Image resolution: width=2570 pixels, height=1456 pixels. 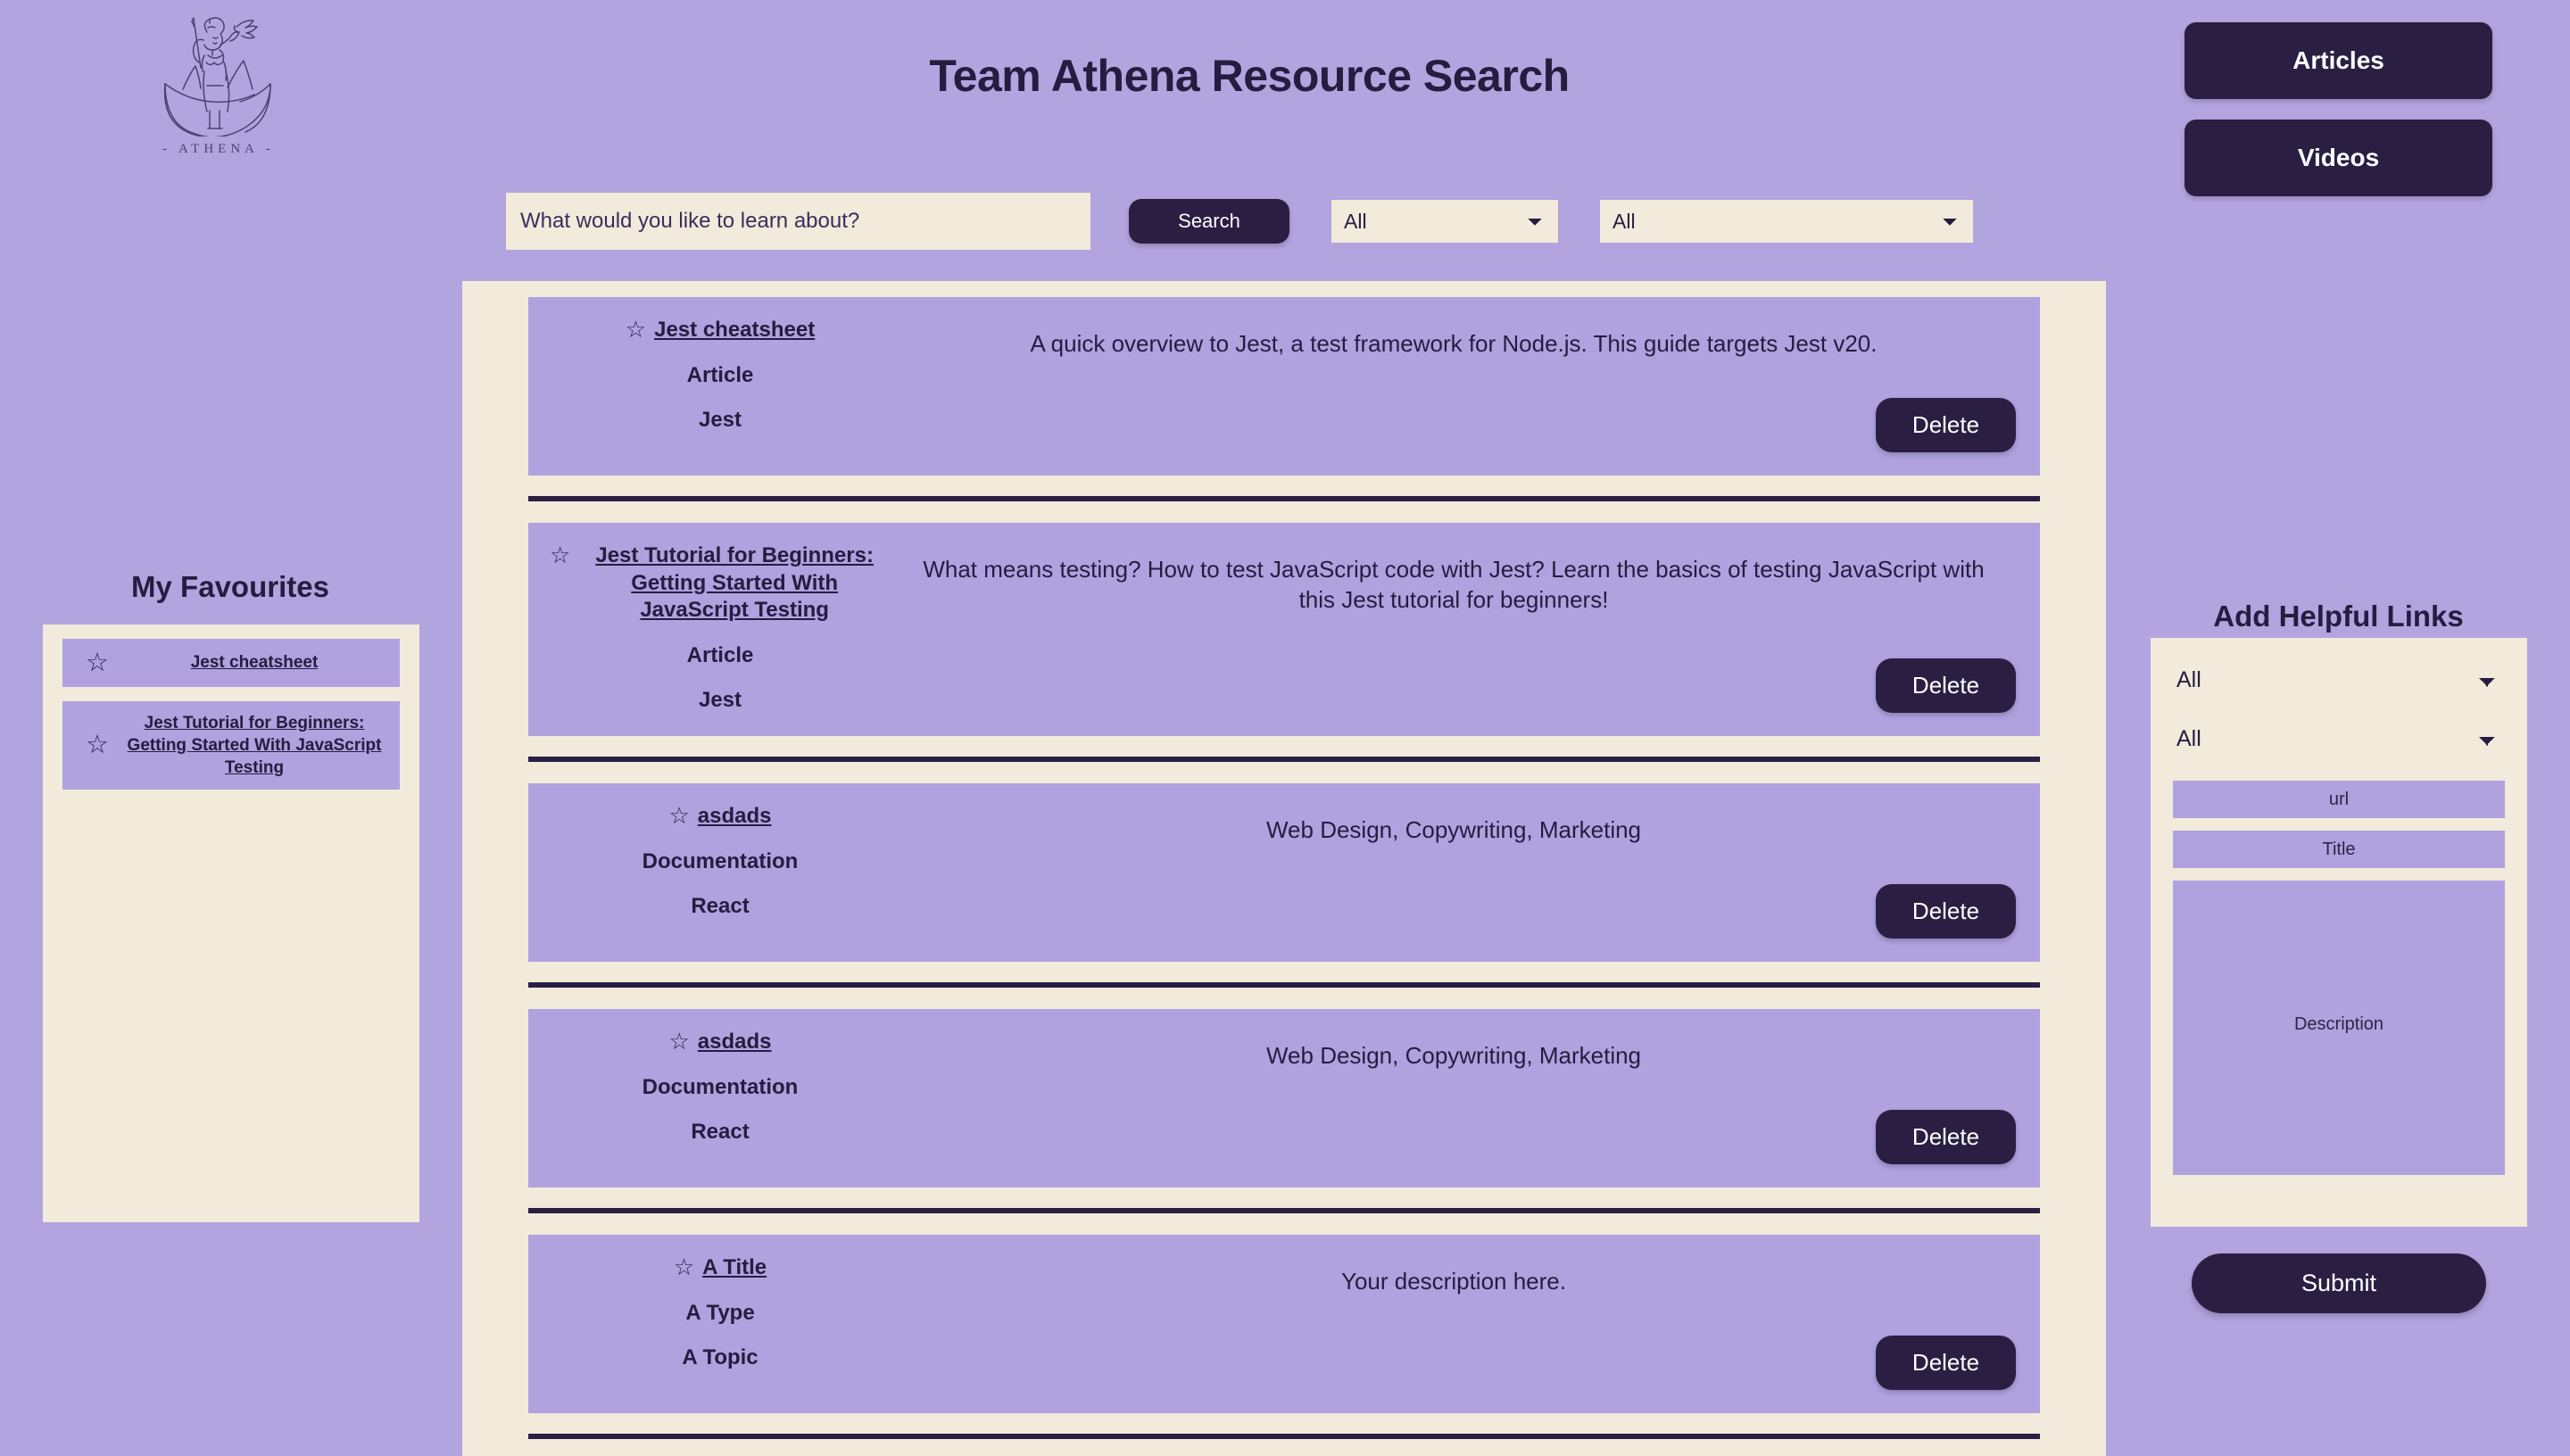 I want to click on nav-button-articles: Articles, so click(x=2338, y=61).